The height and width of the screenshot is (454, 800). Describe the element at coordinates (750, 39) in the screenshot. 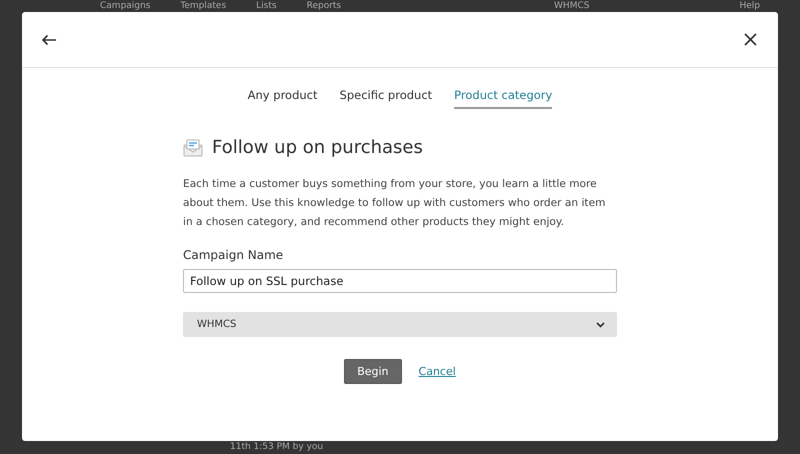

I see `close-icon` at that location.